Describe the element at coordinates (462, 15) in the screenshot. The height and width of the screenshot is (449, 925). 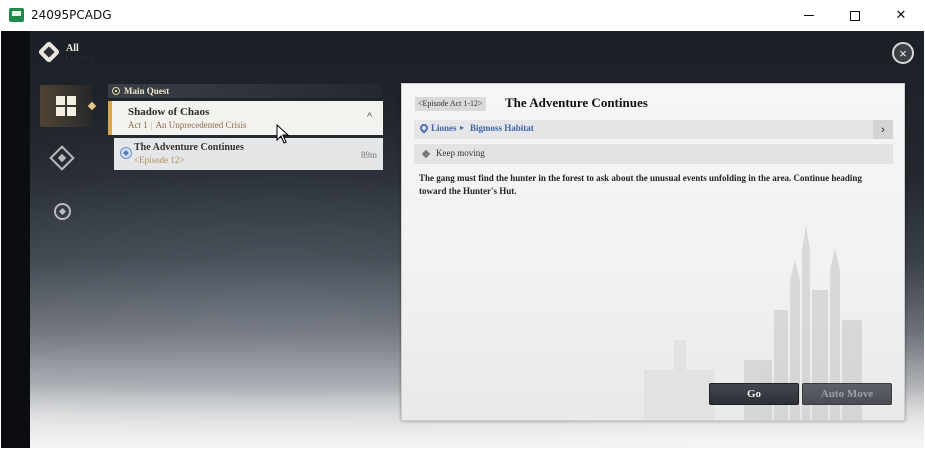
I see `window-titlebar: 24095PCADG ✕` at that location.